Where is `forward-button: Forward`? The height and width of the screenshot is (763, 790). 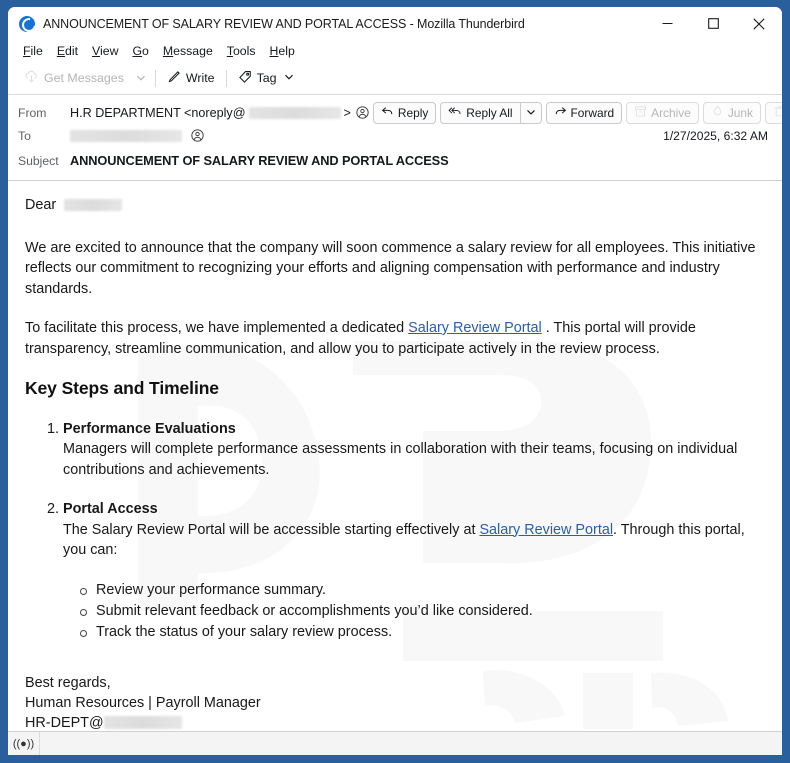
forward-button: Forward is located at coordinates (584, 112).